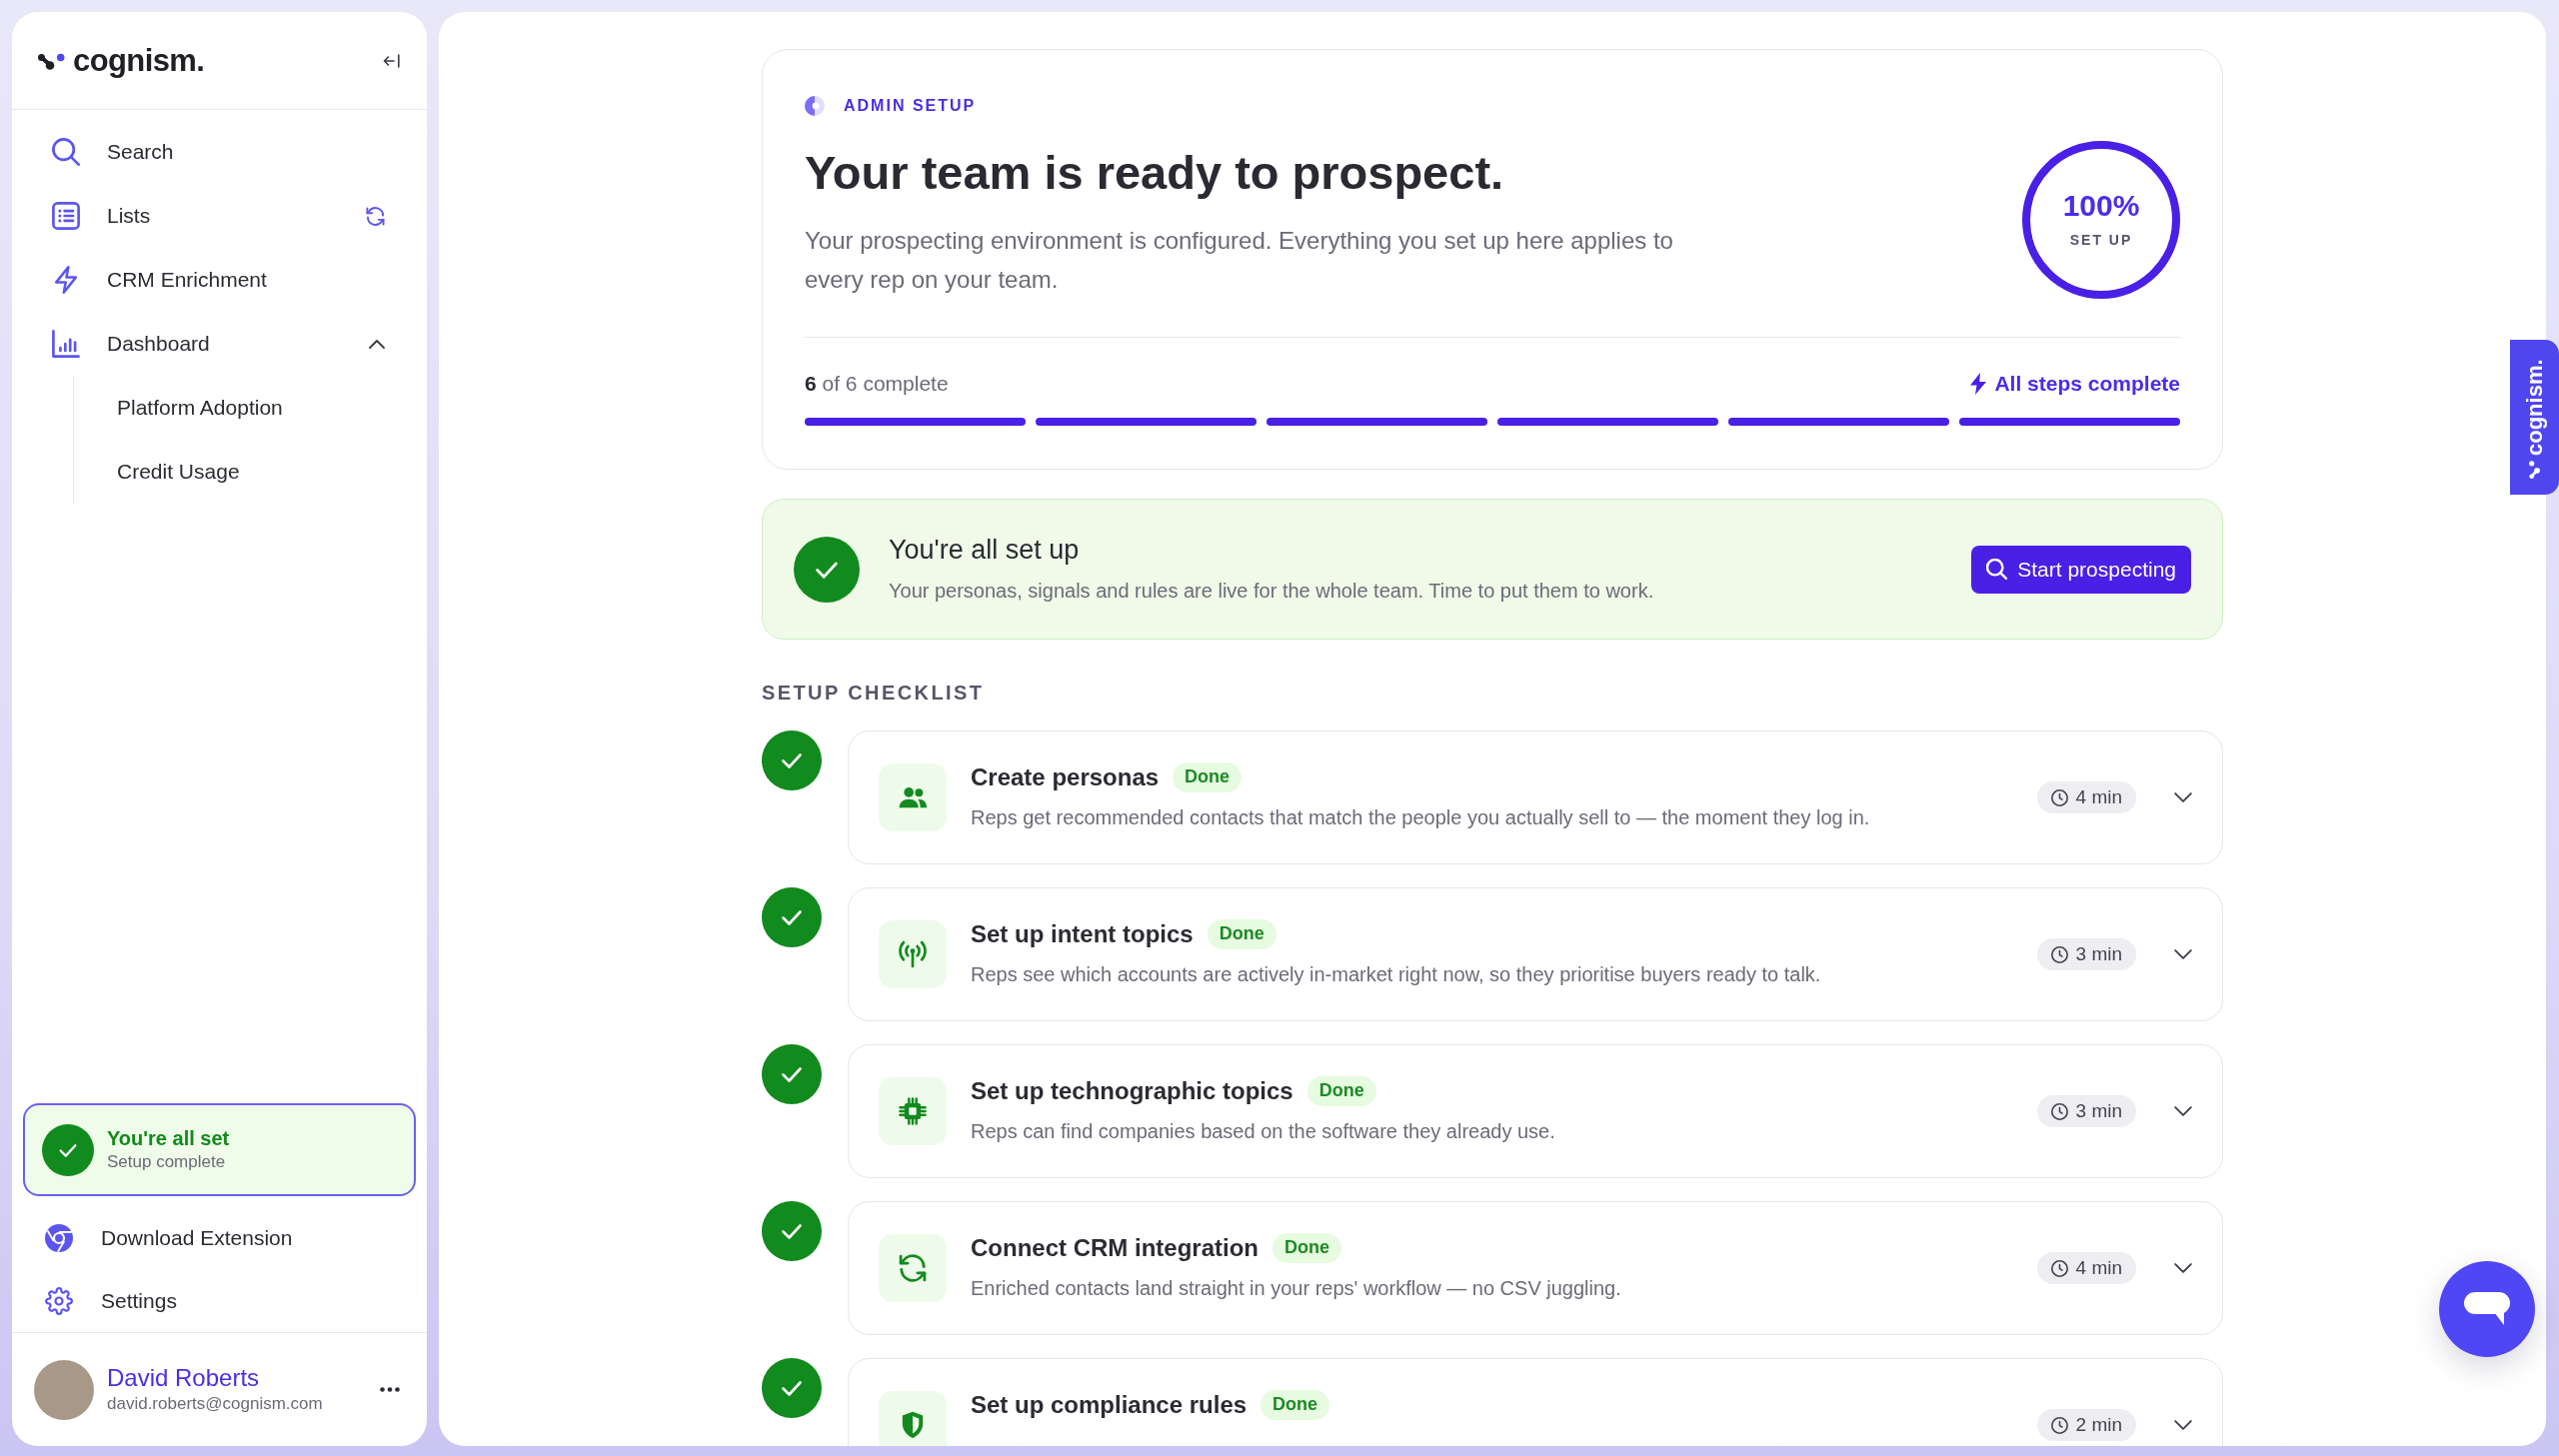  Describe the element at coordinates (250, 472) in the screenshot. I see `nav-sublink: Credit Usage` at that location.